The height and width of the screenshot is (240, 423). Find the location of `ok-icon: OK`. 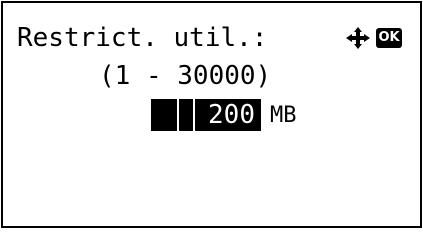

ok-icon: OK is located at coordinates (389, 38).